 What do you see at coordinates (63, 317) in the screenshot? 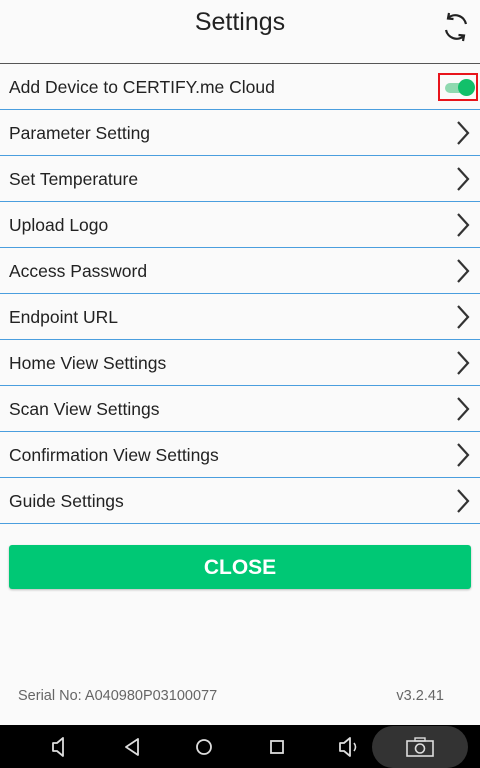
I see `setting-label: Endpoint URL` at bounding box center [63, 317].